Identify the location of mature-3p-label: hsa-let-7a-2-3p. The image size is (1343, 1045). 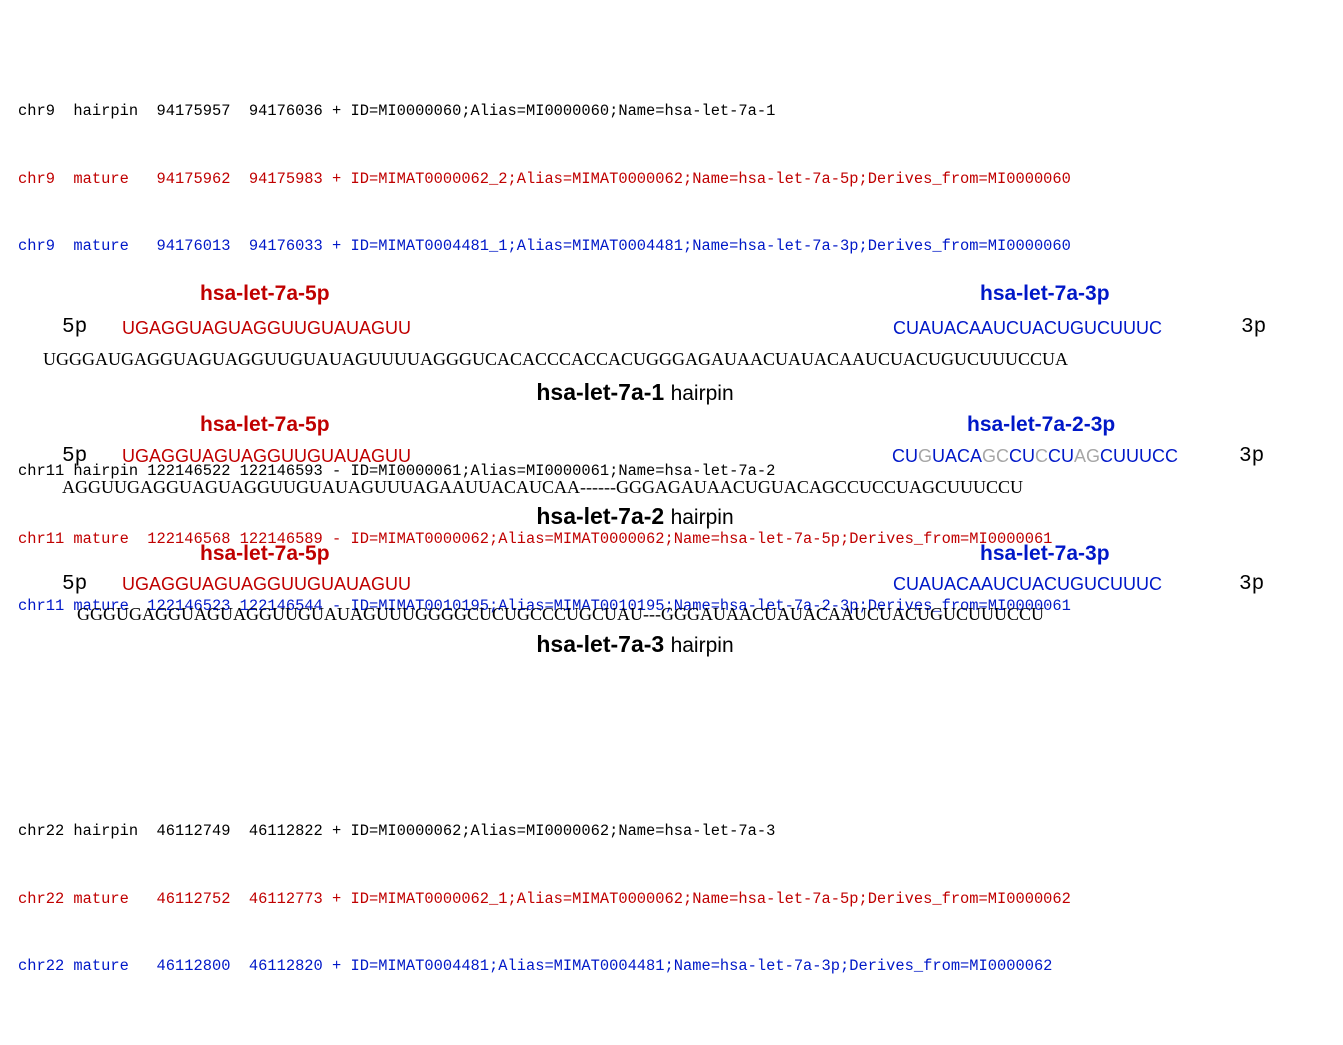
(1041, 424).